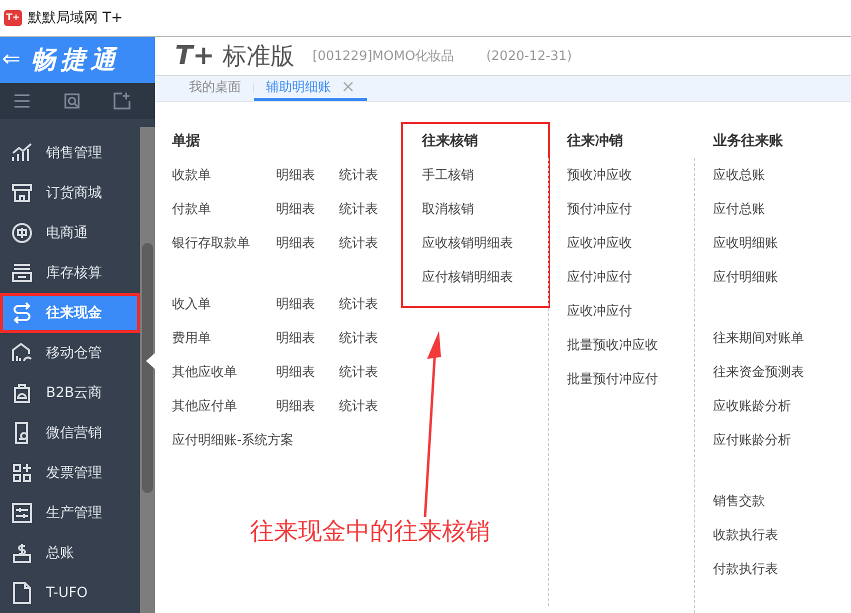 The width and height of the screenshot is (851, 613). What do you see at coordinates (529, 56) in the screenshot?
I see `account-date: (2020-12-31)` at bounding box center [529, 56].